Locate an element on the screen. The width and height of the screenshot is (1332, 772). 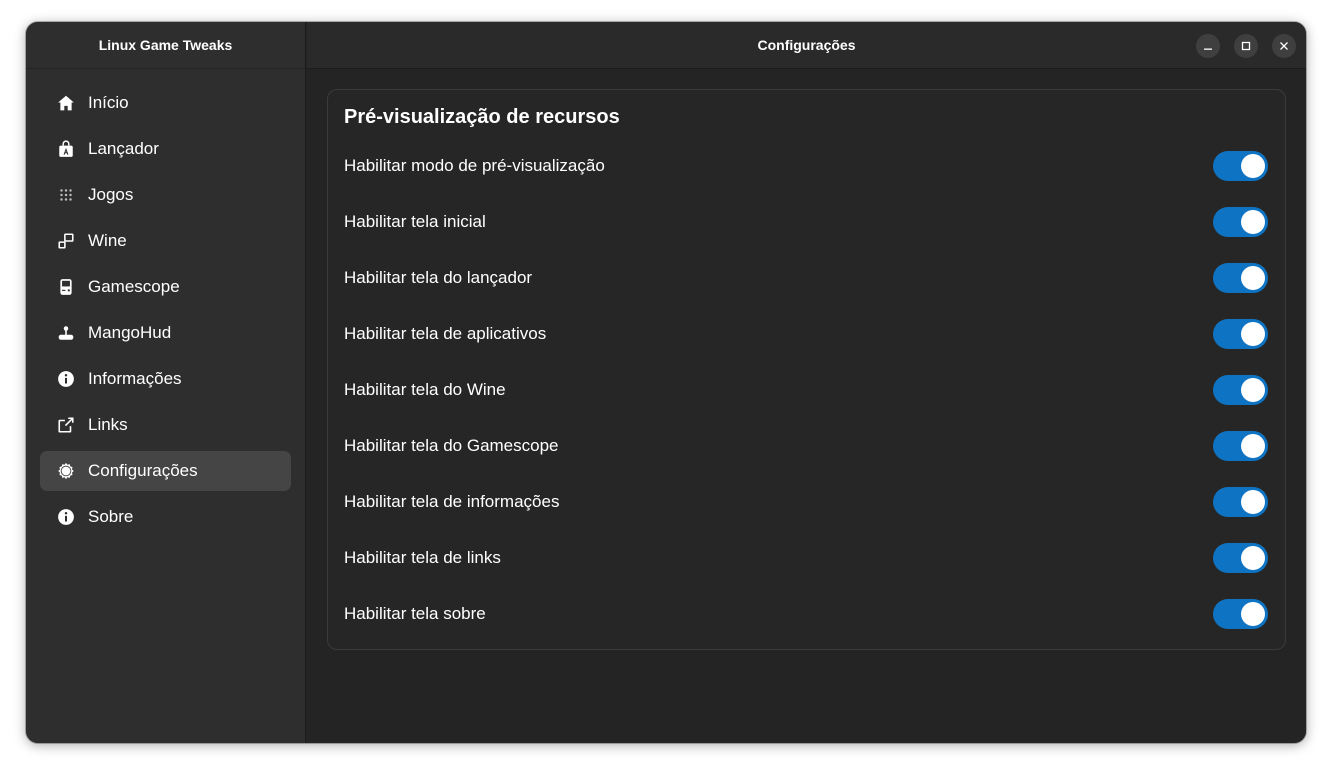
sidebar-item-label: Links is located at coordinates (108, 424).